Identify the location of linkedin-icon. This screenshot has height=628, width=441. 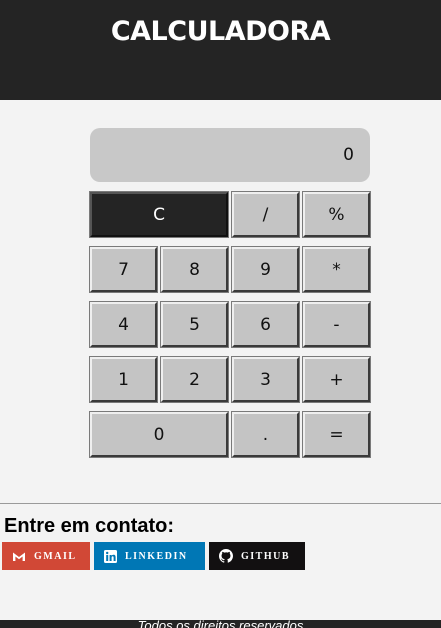
(110, 556).